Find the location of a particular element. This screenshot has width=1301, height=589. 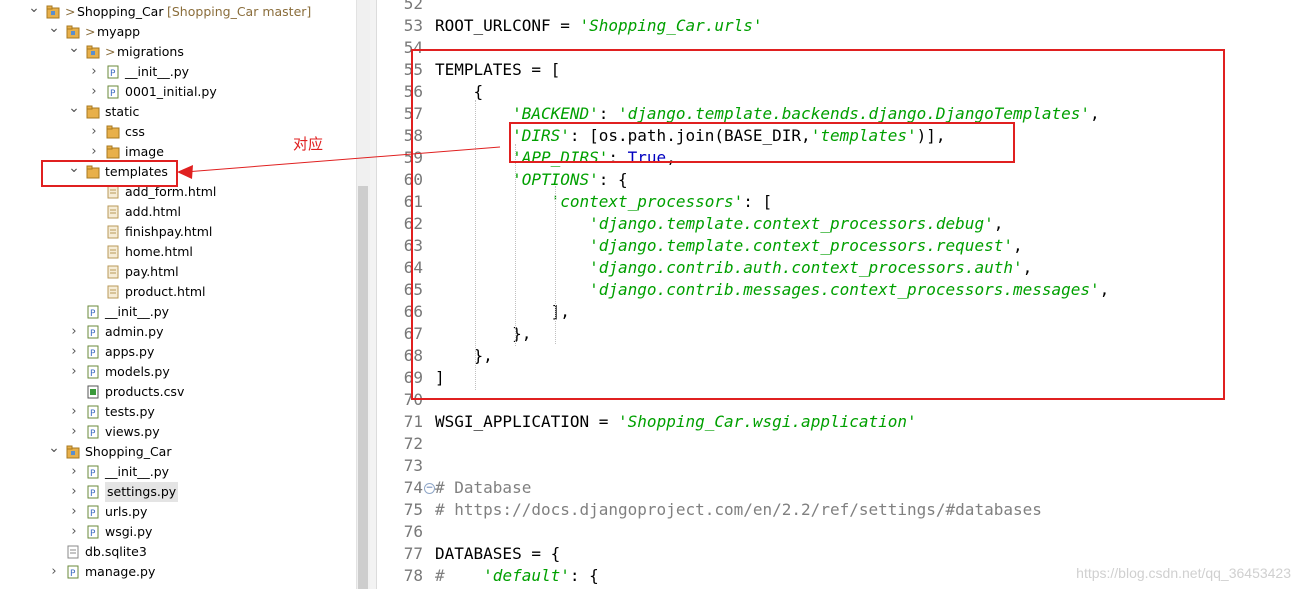

tree-item: ⌄ > Shopping_Car [Shopping_Car master] is located at coordinates (177, 11).